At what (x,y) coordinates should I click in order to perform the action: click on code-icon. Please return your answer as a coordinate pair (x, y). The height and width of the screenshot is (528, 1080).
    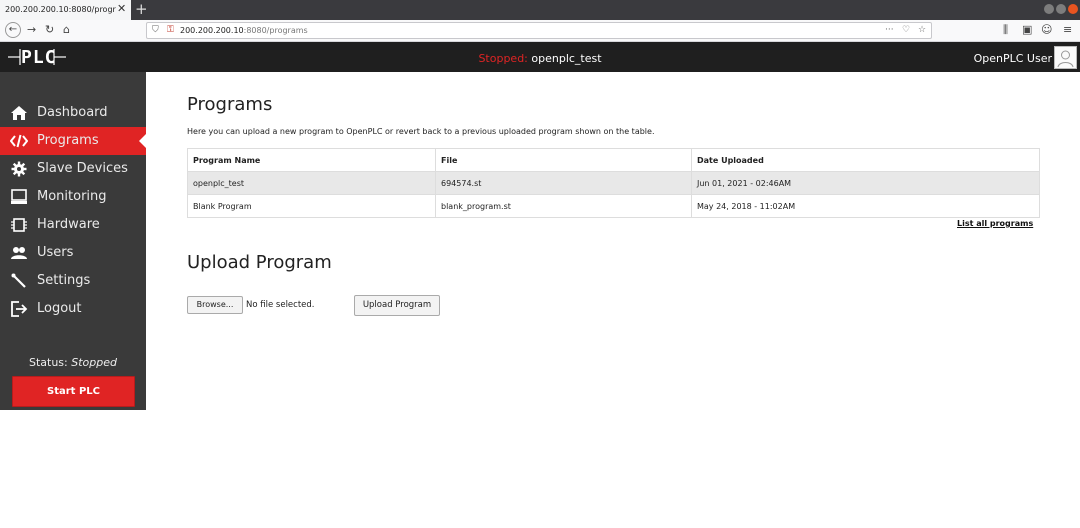
    Looking at the image, I should click on (19, 141).